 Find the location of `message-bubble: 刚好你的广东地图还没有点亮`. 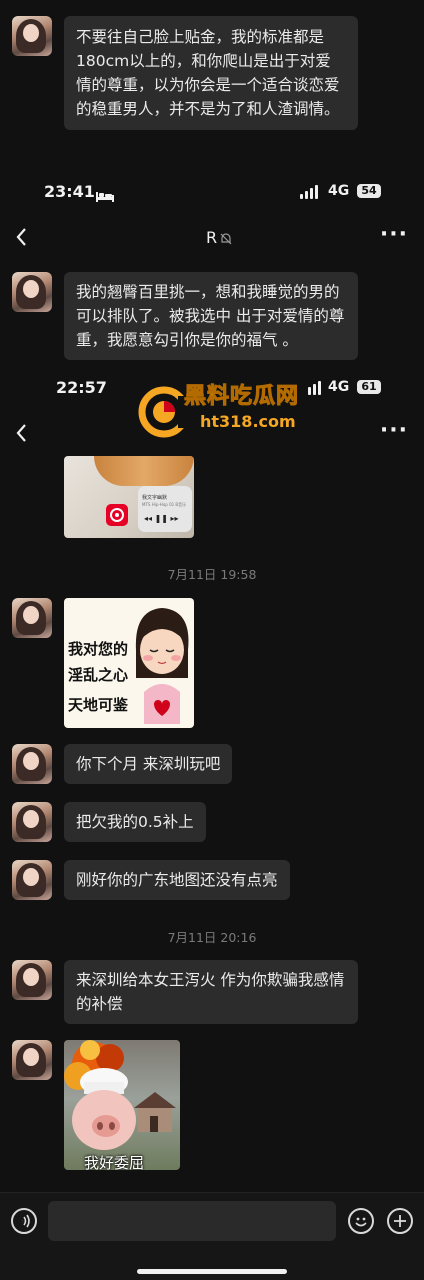

message-bubble: 刚好你的广东地图还没有点亮 is located at coordinates (177, 880).